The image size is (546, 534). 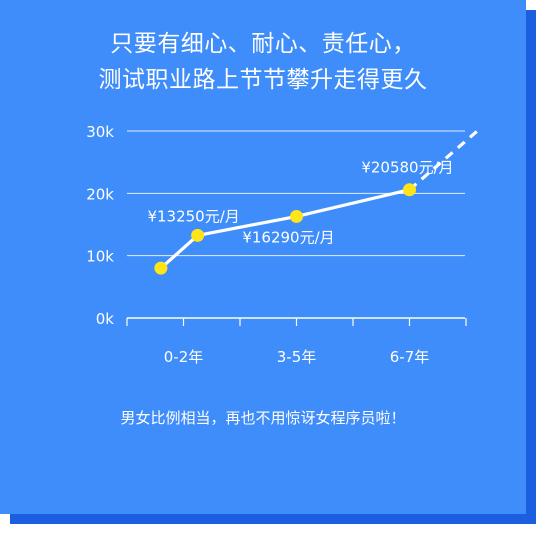 What do you see at coordinates (105, 319) in the screenshot?
I see `y-tick-label: 0k` at bounding box center [105, 319].